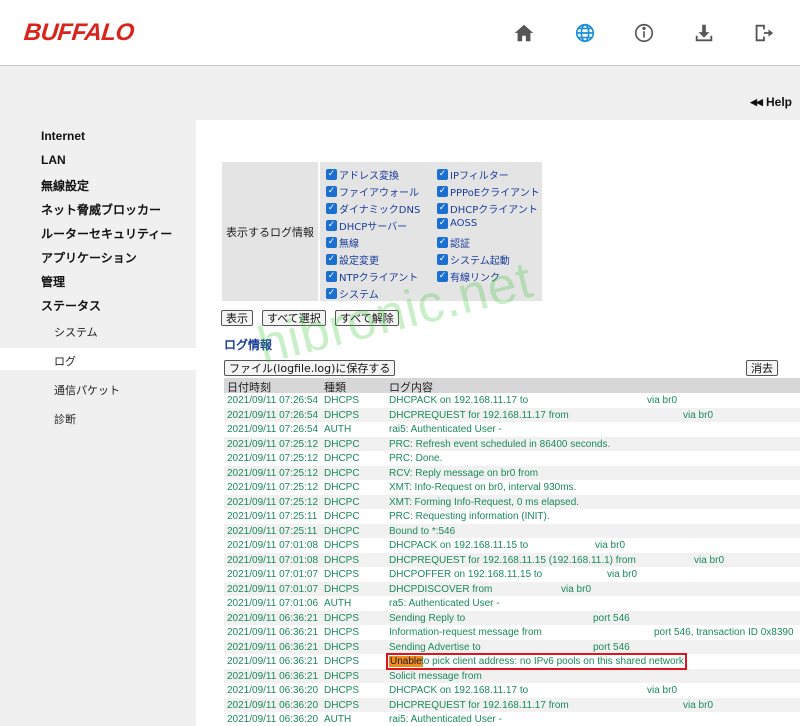 The height and width of the screenshot is (726, 800). What do you see at coordinates (453, 242) in the screenshot?
I see `filter-checkbox-auth: ✓ 認証` at bounding box center [453, 242].